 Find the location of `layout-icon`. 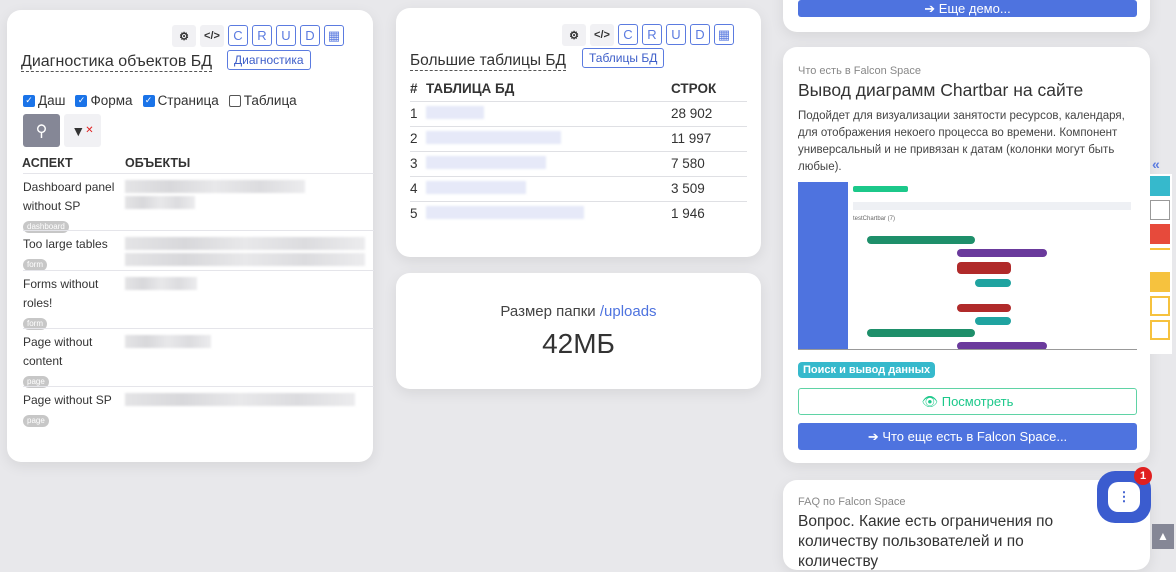

layout-icon is located at coordinates (1160, 258).